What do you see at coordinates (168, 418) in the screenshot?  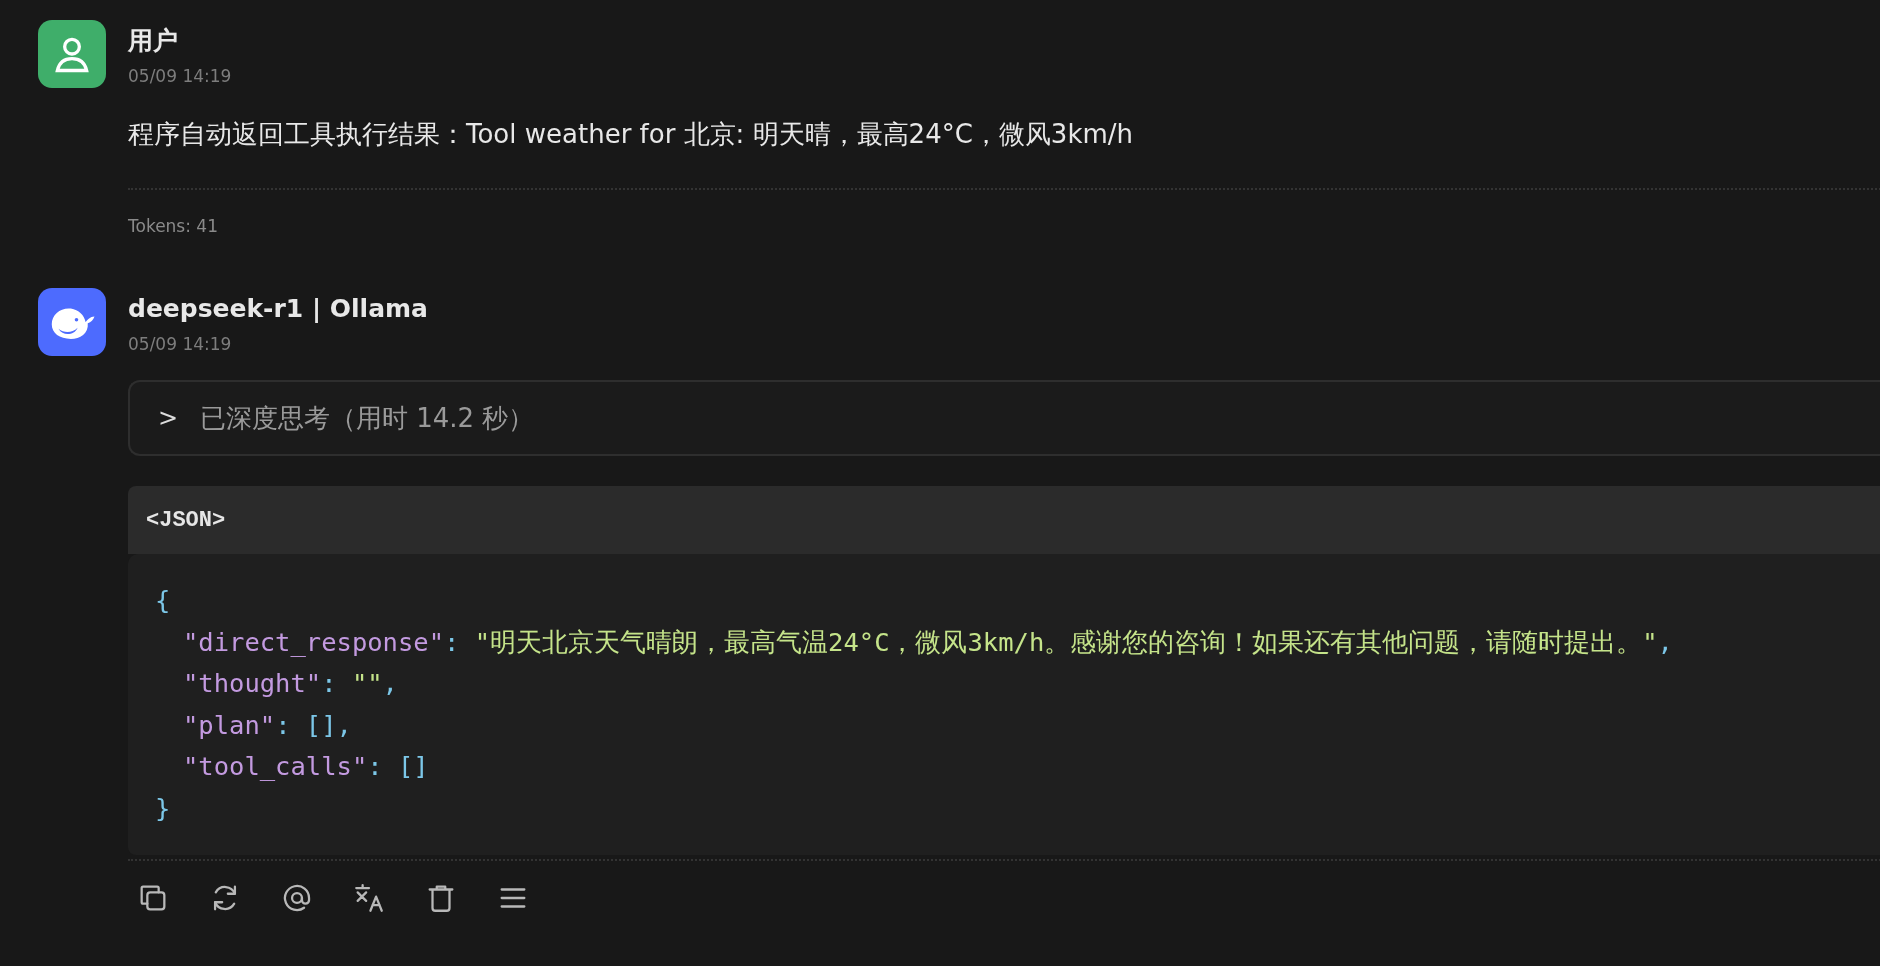 I see `chevron-icon: >` at bounding box center [168, 418].